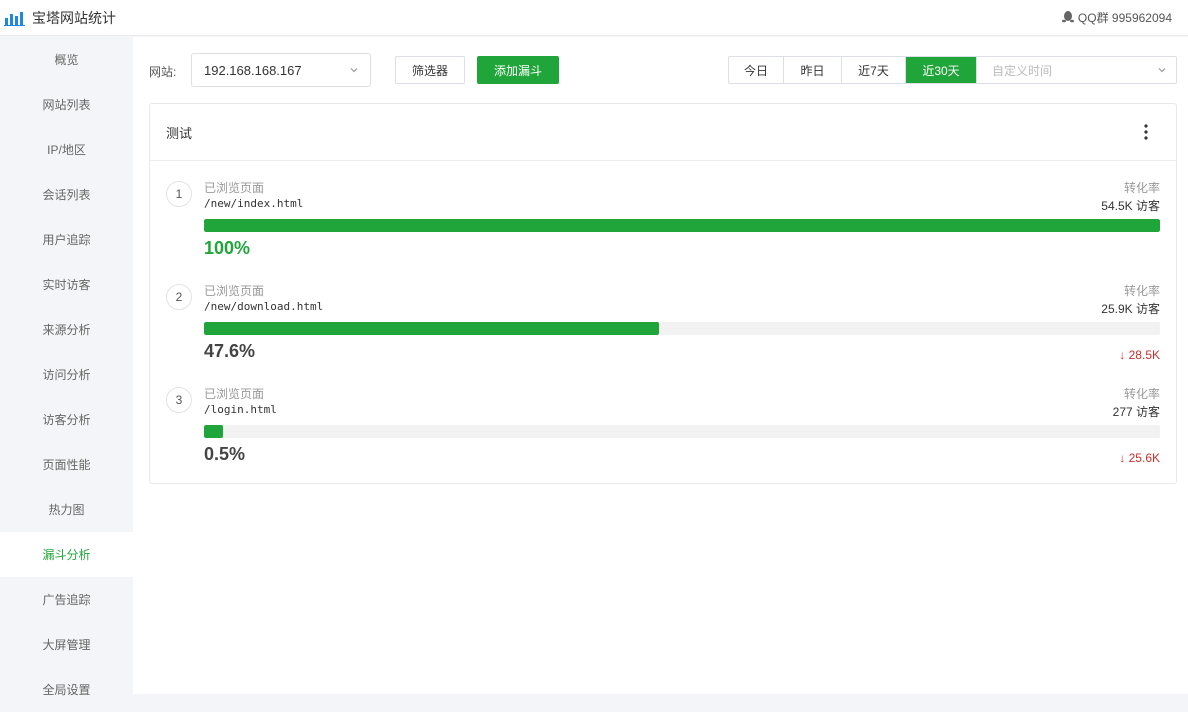 This screenshot has height=712, width=1188. What do you see at coordinates (1067, 18) in the screenshot?
I see `qq-icon` at bounding box center [1067, 18].